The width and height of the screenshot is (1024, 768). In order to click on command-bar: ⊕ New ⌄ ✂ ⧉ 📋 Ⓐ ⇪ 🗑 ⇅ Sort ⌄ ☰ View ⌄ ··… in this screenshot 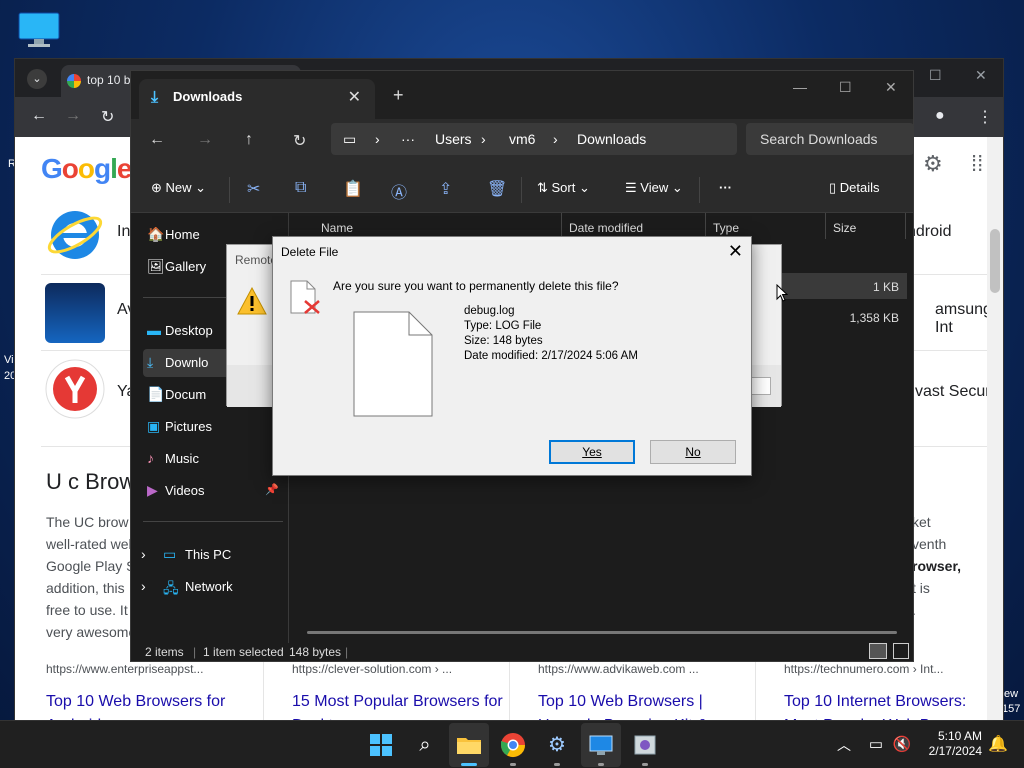, I will do `click(522, 189)`.